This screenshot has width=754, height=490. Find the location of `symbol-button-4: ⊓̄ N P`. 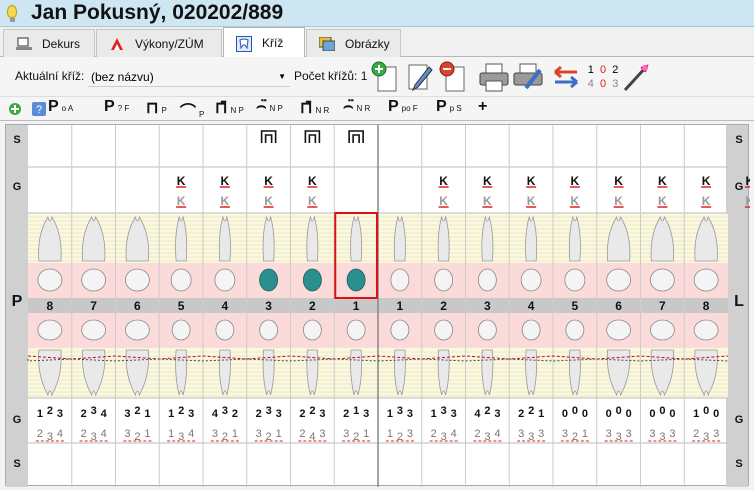

symbol-button-4: ⊓̄ N P is located at coordinates (229, 109).